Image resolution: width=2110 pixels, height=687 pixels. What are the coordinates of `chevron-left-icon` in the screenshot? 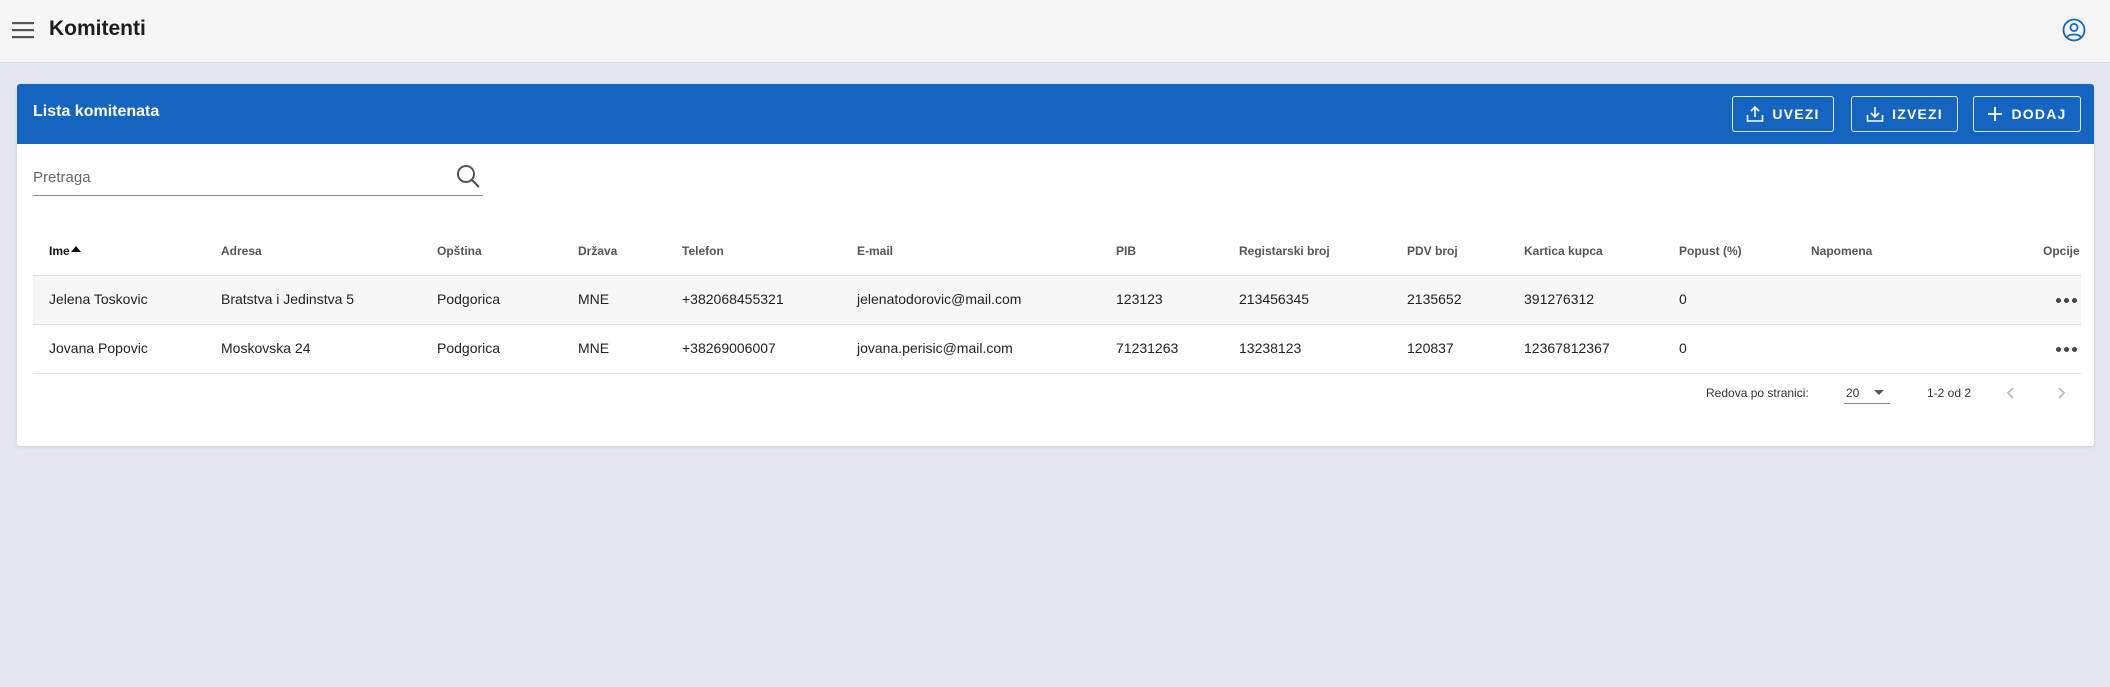 It's located at (2010, 393).